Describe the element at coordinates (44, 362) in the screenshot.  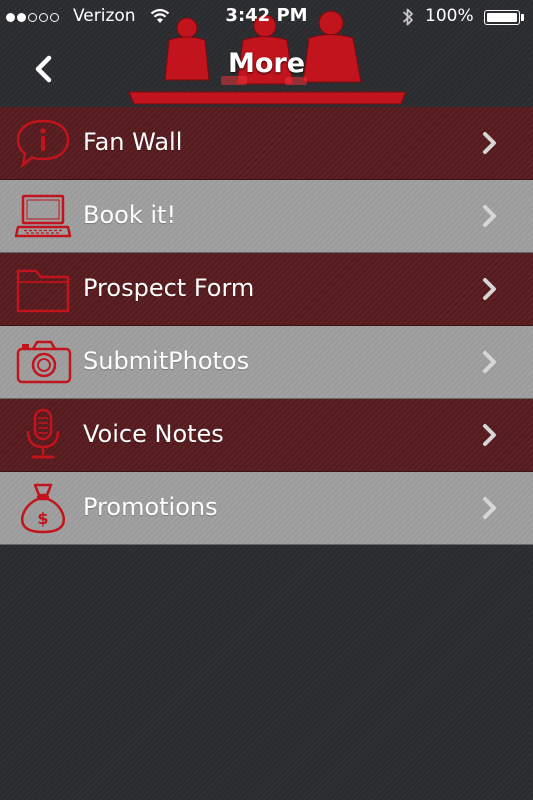
I see `camera-icon` at that location.